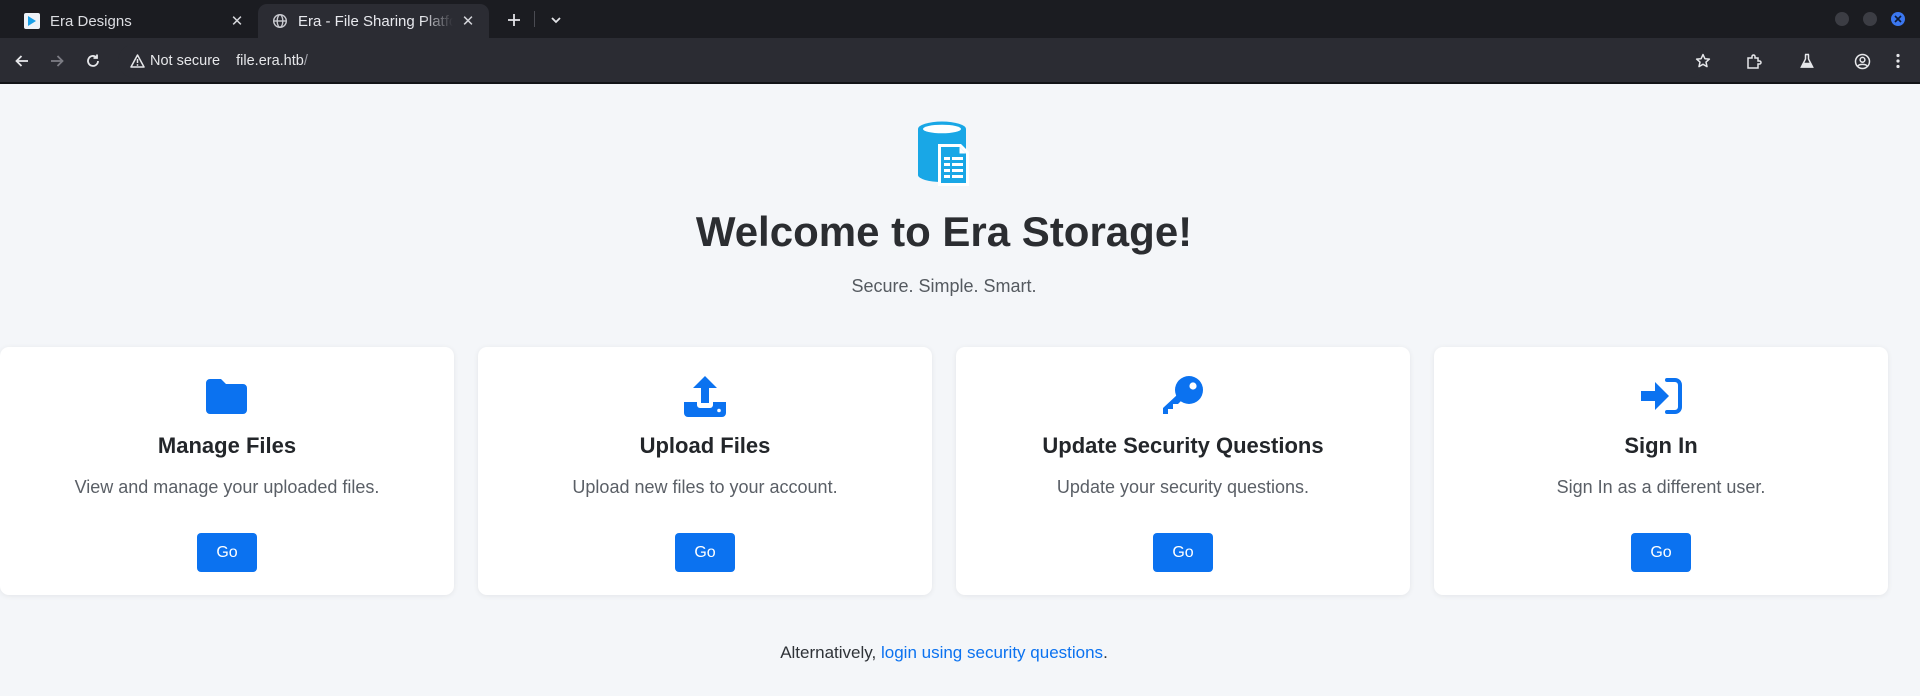 The height and width of the screenshot is (696, 1920). Describe the element at coordinates (1842, 19) in the screenshot. I see `minimize-window-icon` at that location.